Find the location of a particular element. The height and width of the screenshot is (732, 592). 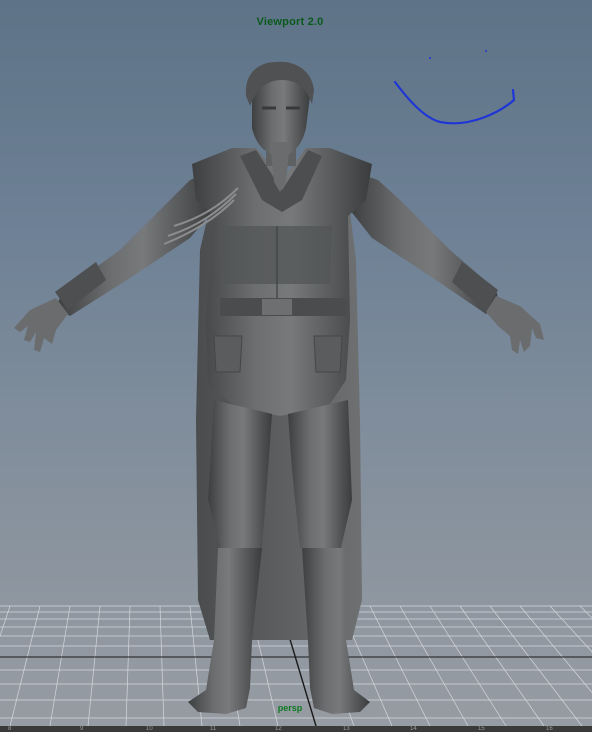

left-hand is located at coordinates (41, 325).